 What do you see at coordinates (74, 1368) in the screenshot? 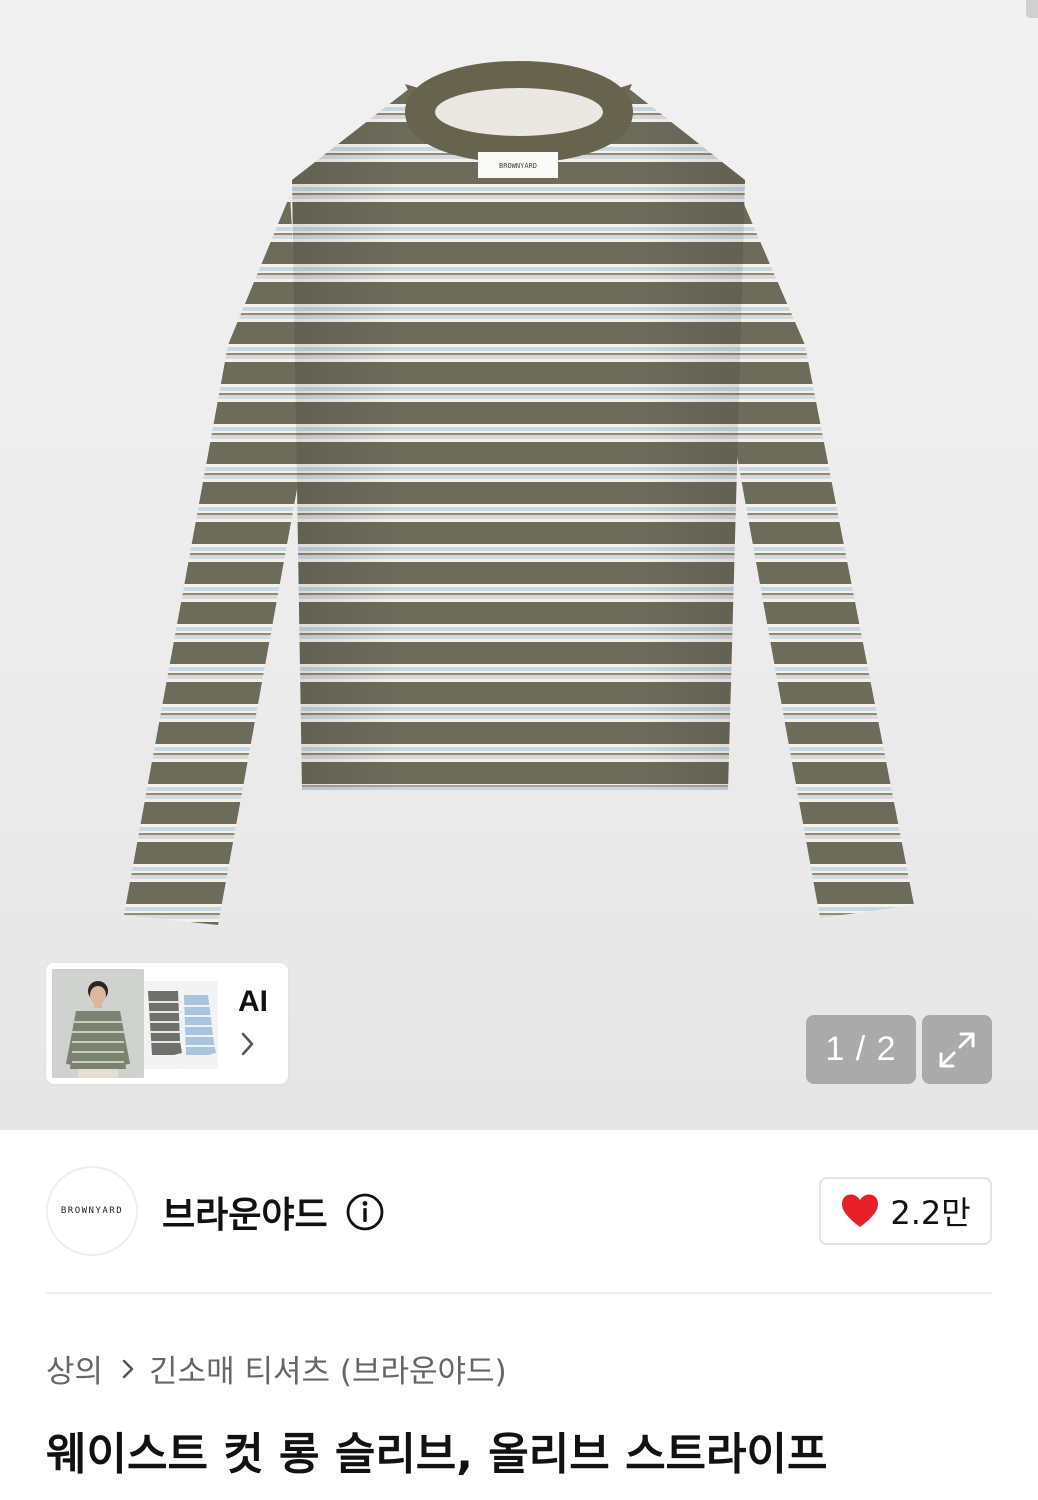
I see `breadcrumb-item-category: 상의` at bounding box center [74, 1368].